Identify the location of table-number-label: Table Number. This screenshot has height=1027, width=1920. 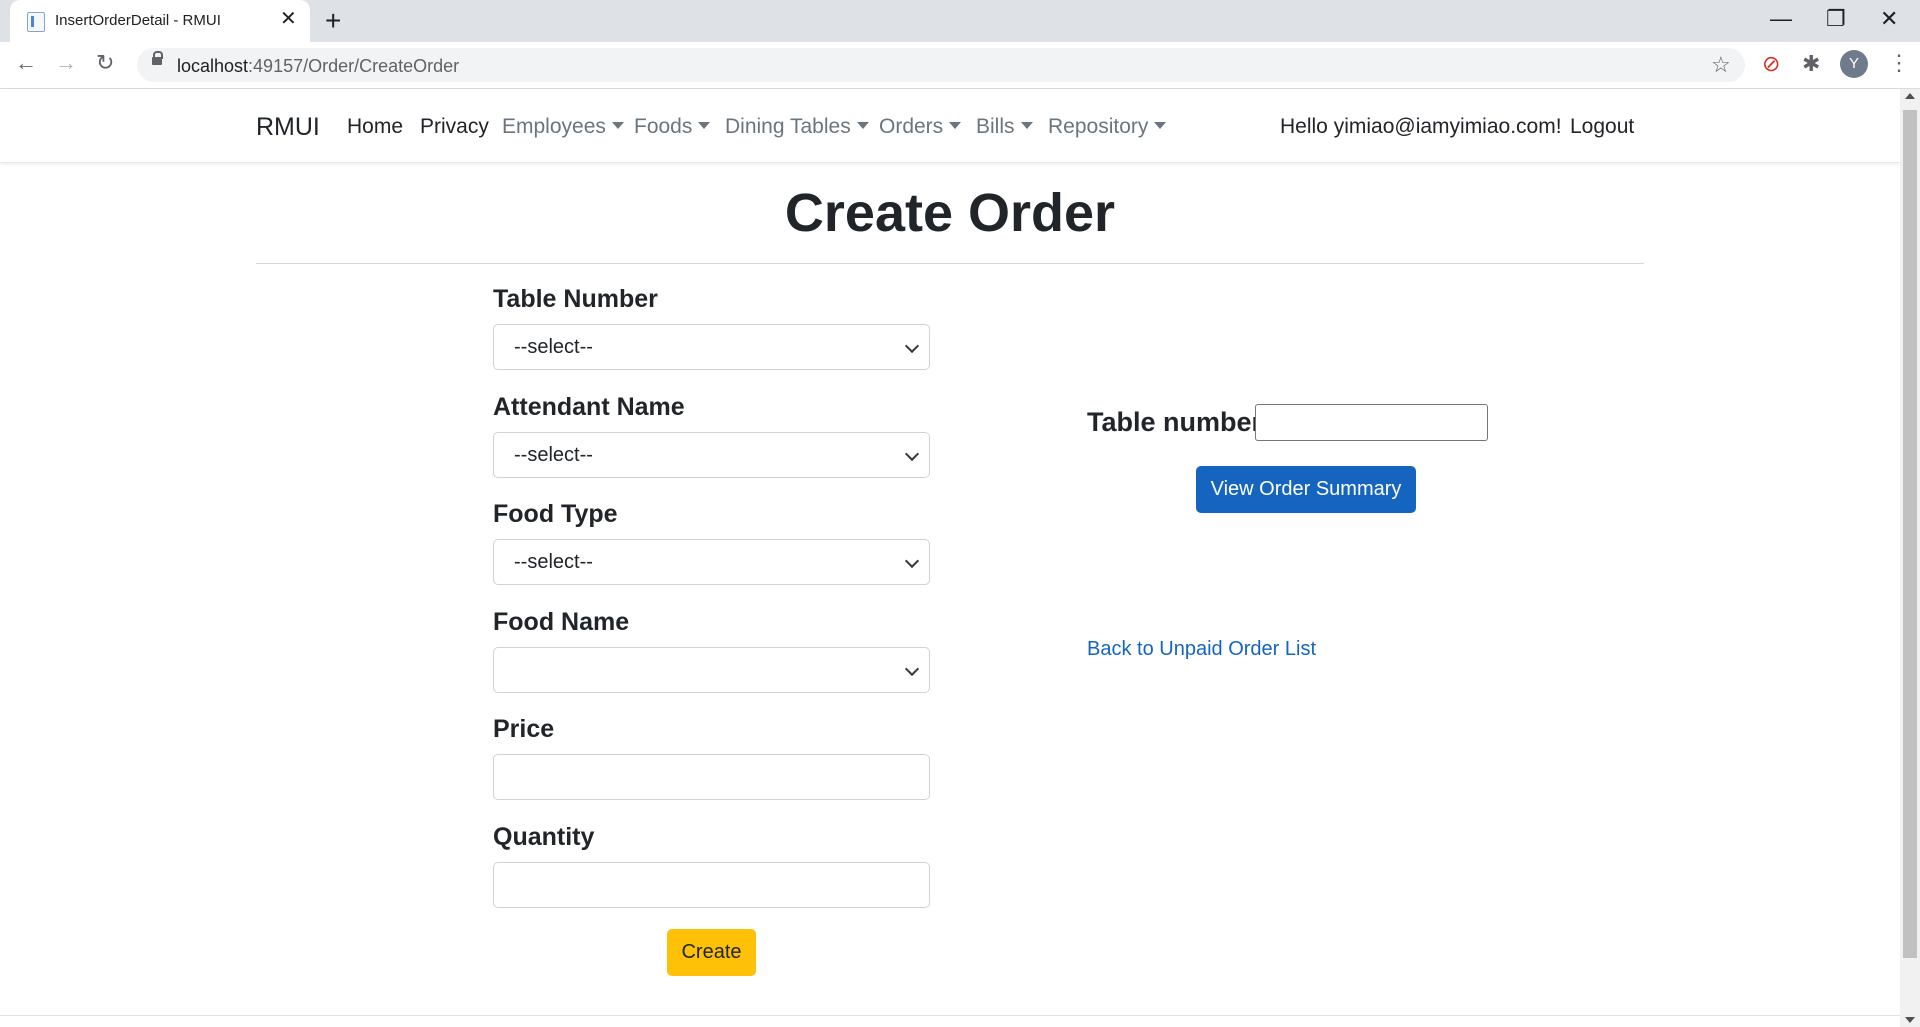
(575, 299).